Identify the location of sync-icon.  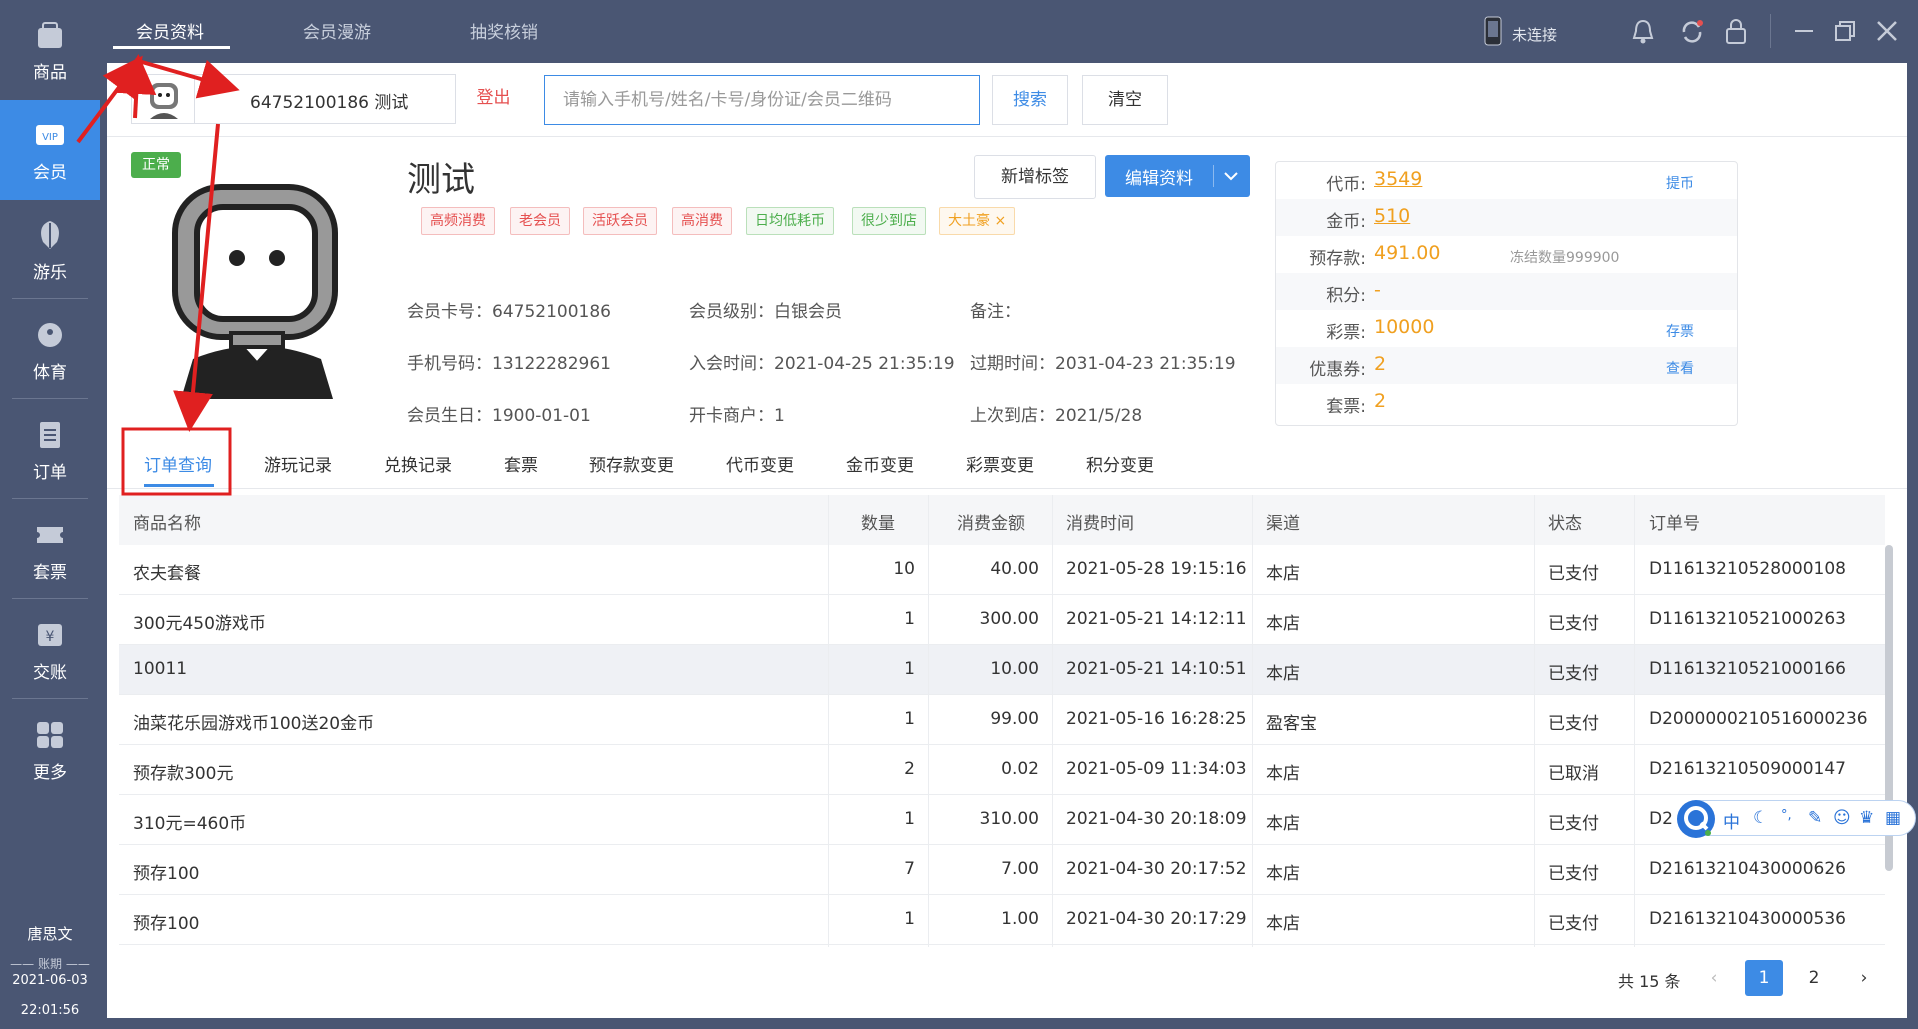
(1692, 32).